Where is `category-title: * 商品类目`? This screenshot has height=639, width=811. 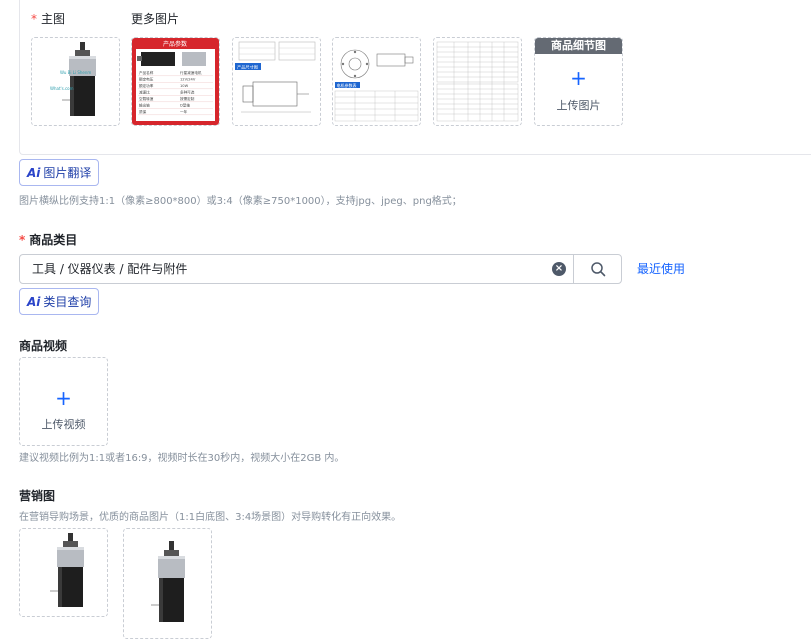
category-title: * 商品类目 is located at coordinates (48, 240).